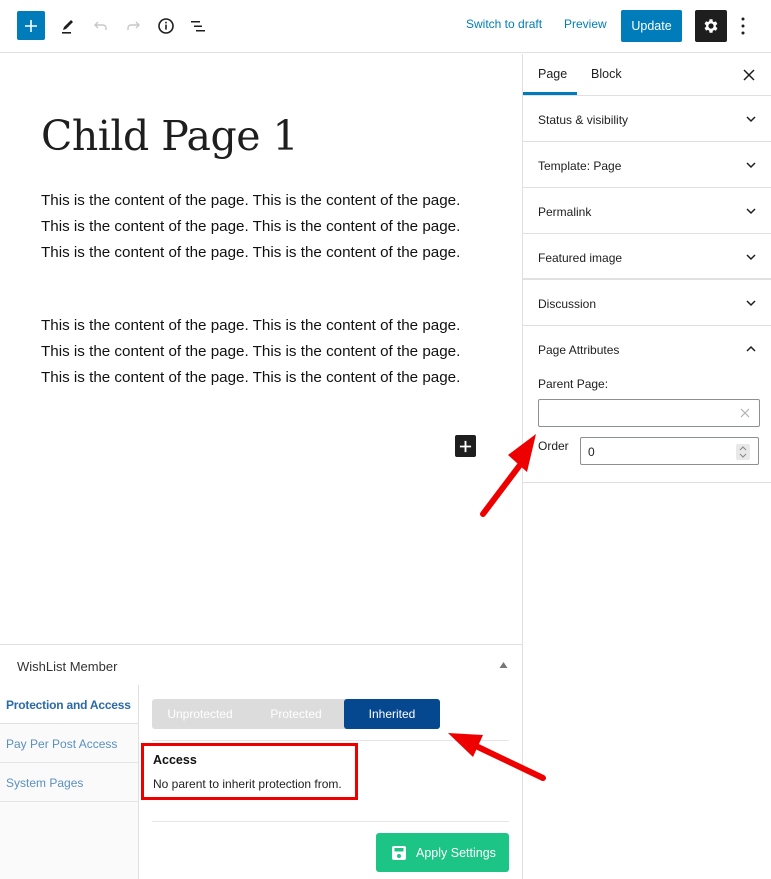 The height and width of the screenshot is (879, 771). What do you see at coordinates (170, 136) in the screenshot?
I see `post-title: Child Page 1` at bounding box center [170, 136].